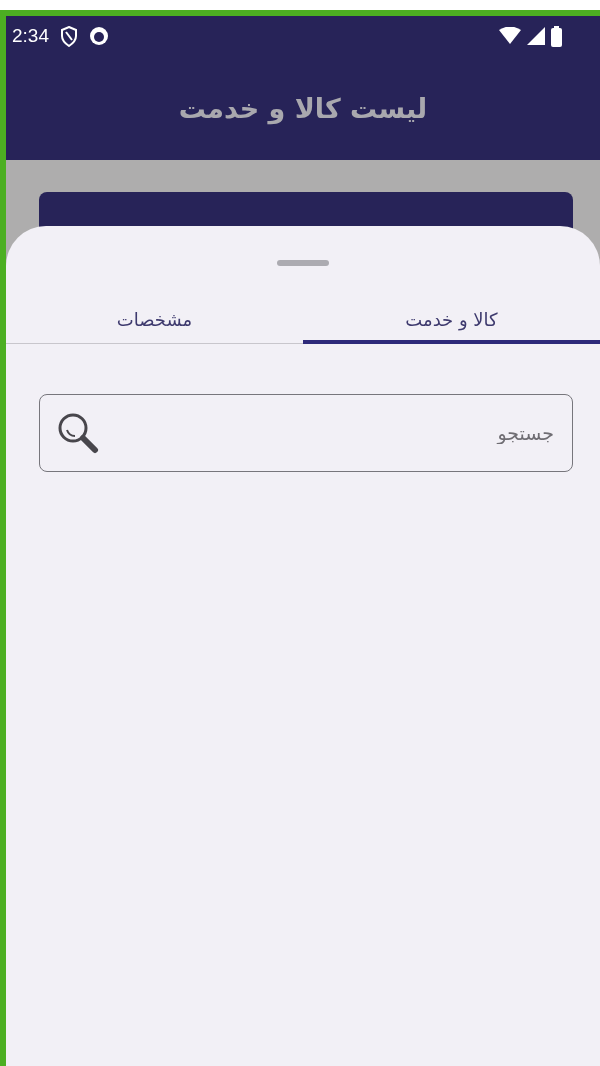 The height and width of the screenshot is (1066, 600). I want to click on tab: کالا و خدمت, so click(451, 326).